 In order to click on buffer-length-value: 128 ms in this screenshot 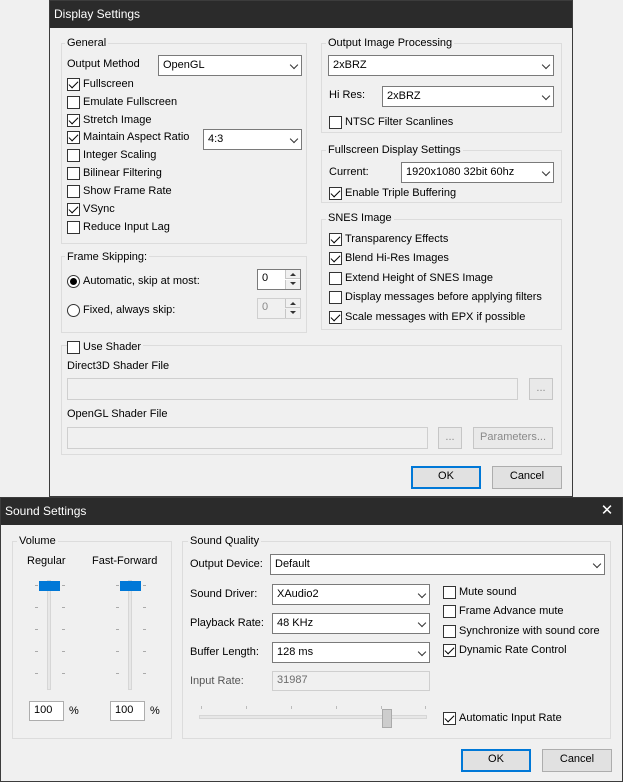, I will do `click(295, 652)`.